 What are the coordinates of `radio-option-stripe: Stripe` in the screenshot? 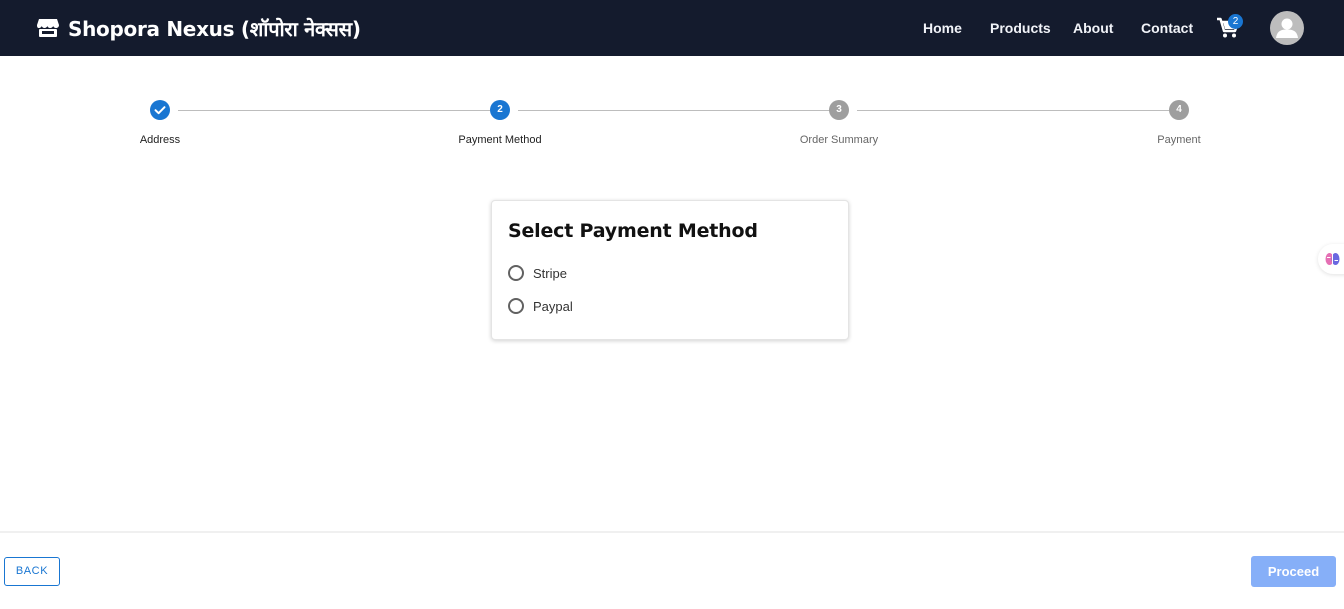 It's located at (537, 273).